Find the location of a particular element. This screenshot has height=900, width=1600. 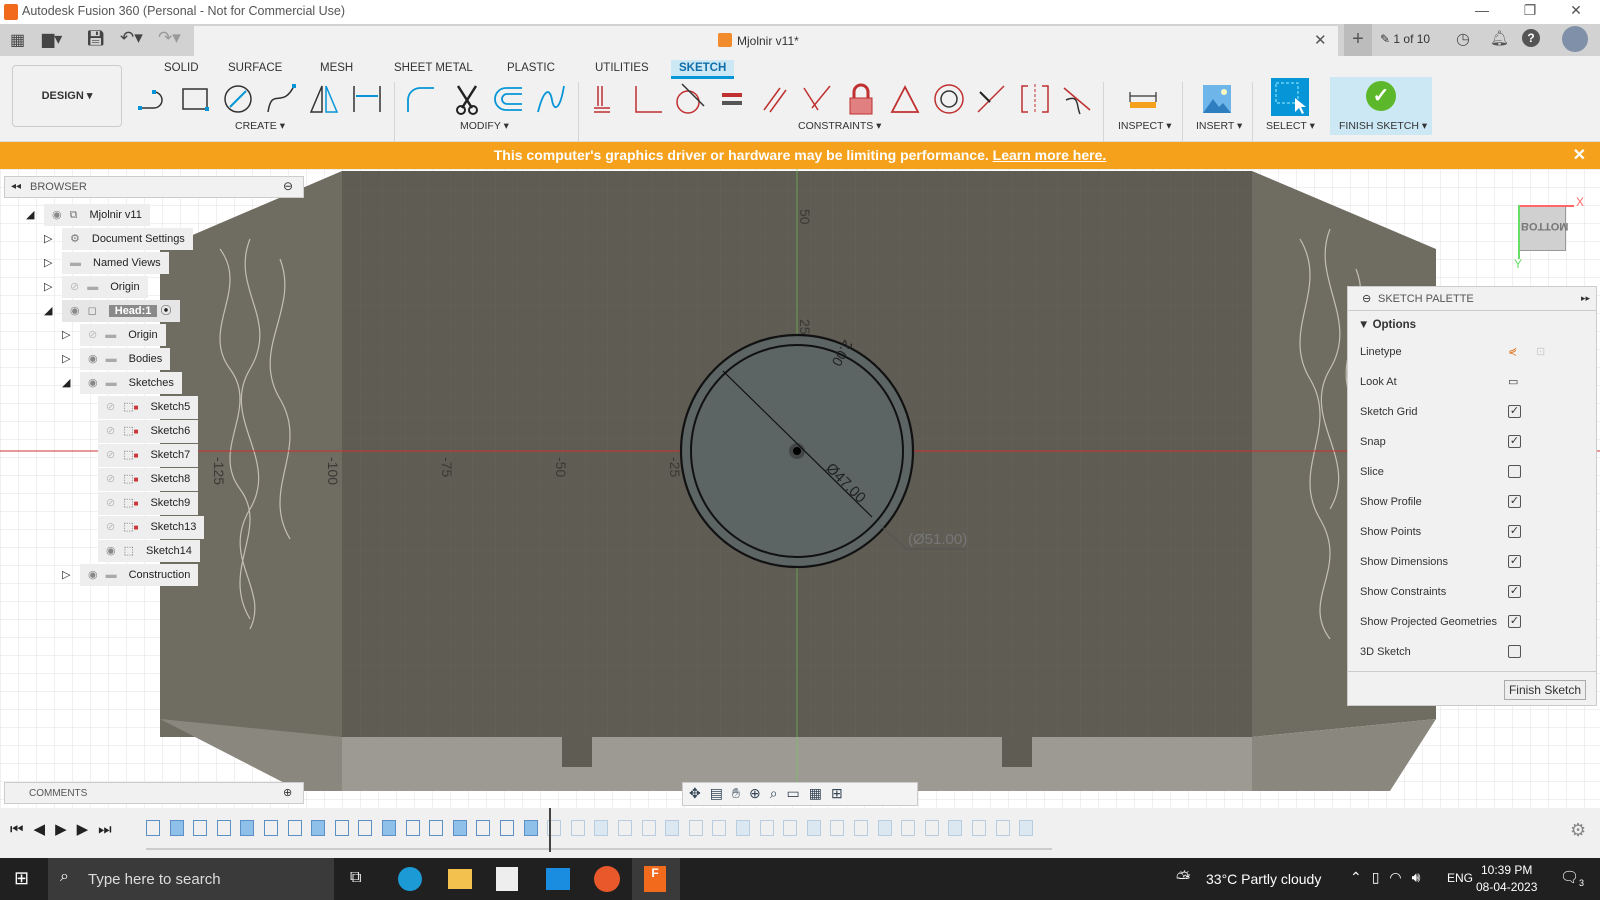

job-status: ✎ 1 of 10 is located at coordinates (1405, 39).